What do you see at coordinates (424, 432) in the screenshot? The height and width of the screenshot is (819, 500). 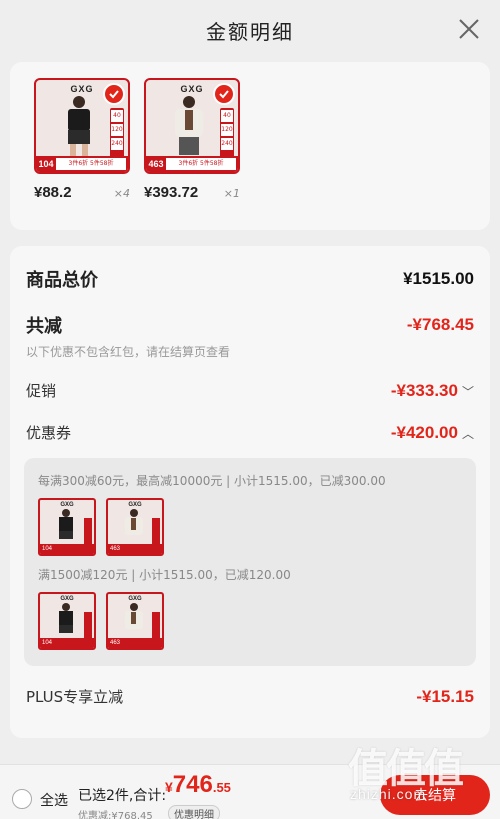 I see `coupon-value: -¥420.00` at bounding box center [424, 432].